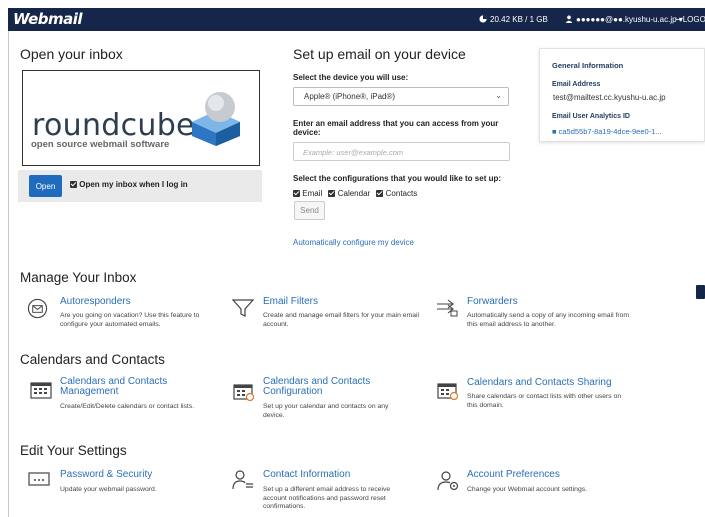 The height and width of the screenshot is (517, 705). What do you see at coordinates (48, 19) in the screenshot?
I see `webmail-logo: Webmail` at bounding box center [48, 19].